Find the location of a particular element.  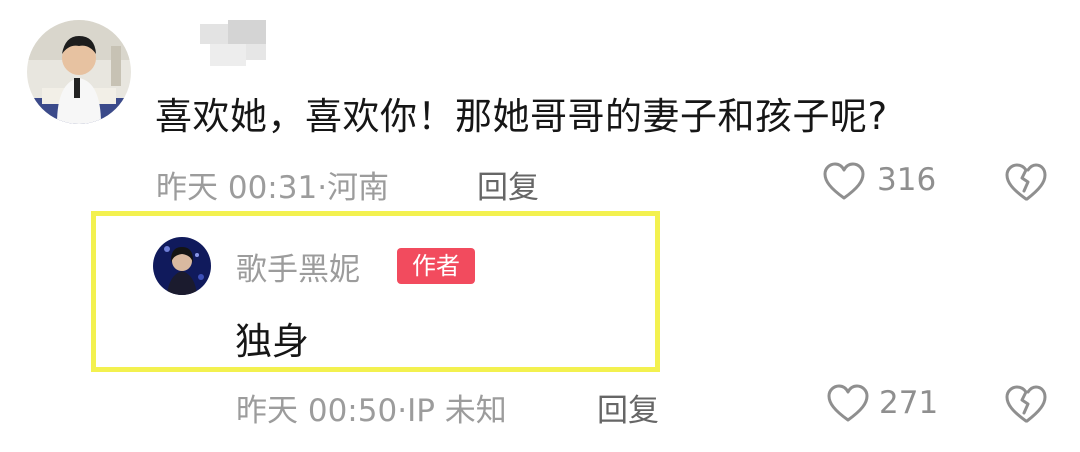

dislike-button is located at coordinates (1026, 182).